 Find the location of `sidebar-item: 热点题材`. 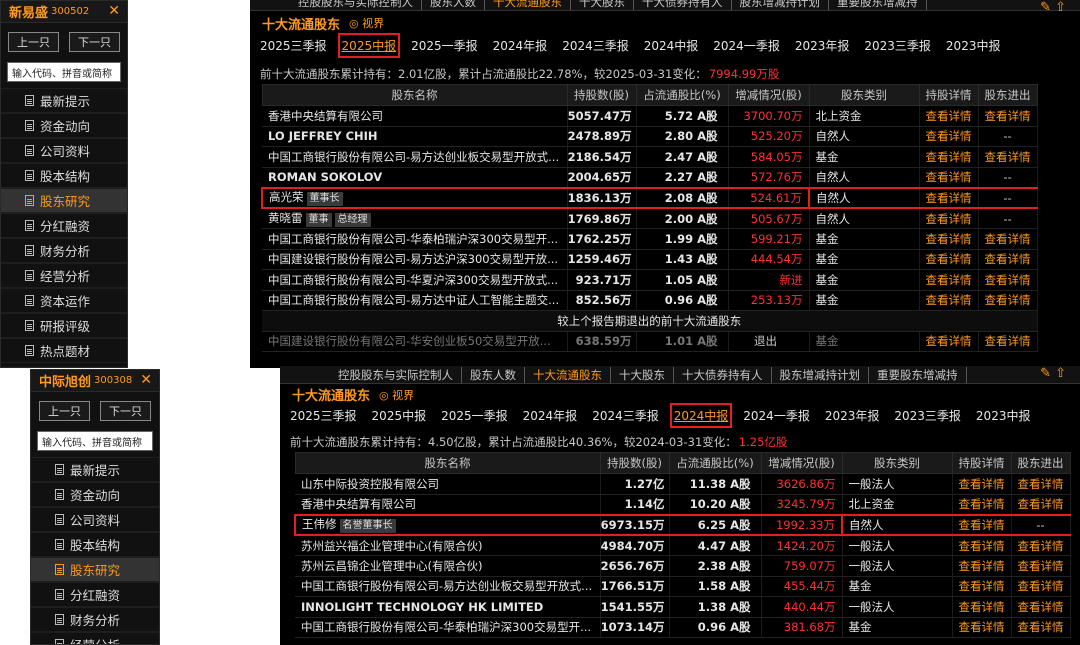

sidebar-item: 热点题材 is located at coordinates (64, 350).